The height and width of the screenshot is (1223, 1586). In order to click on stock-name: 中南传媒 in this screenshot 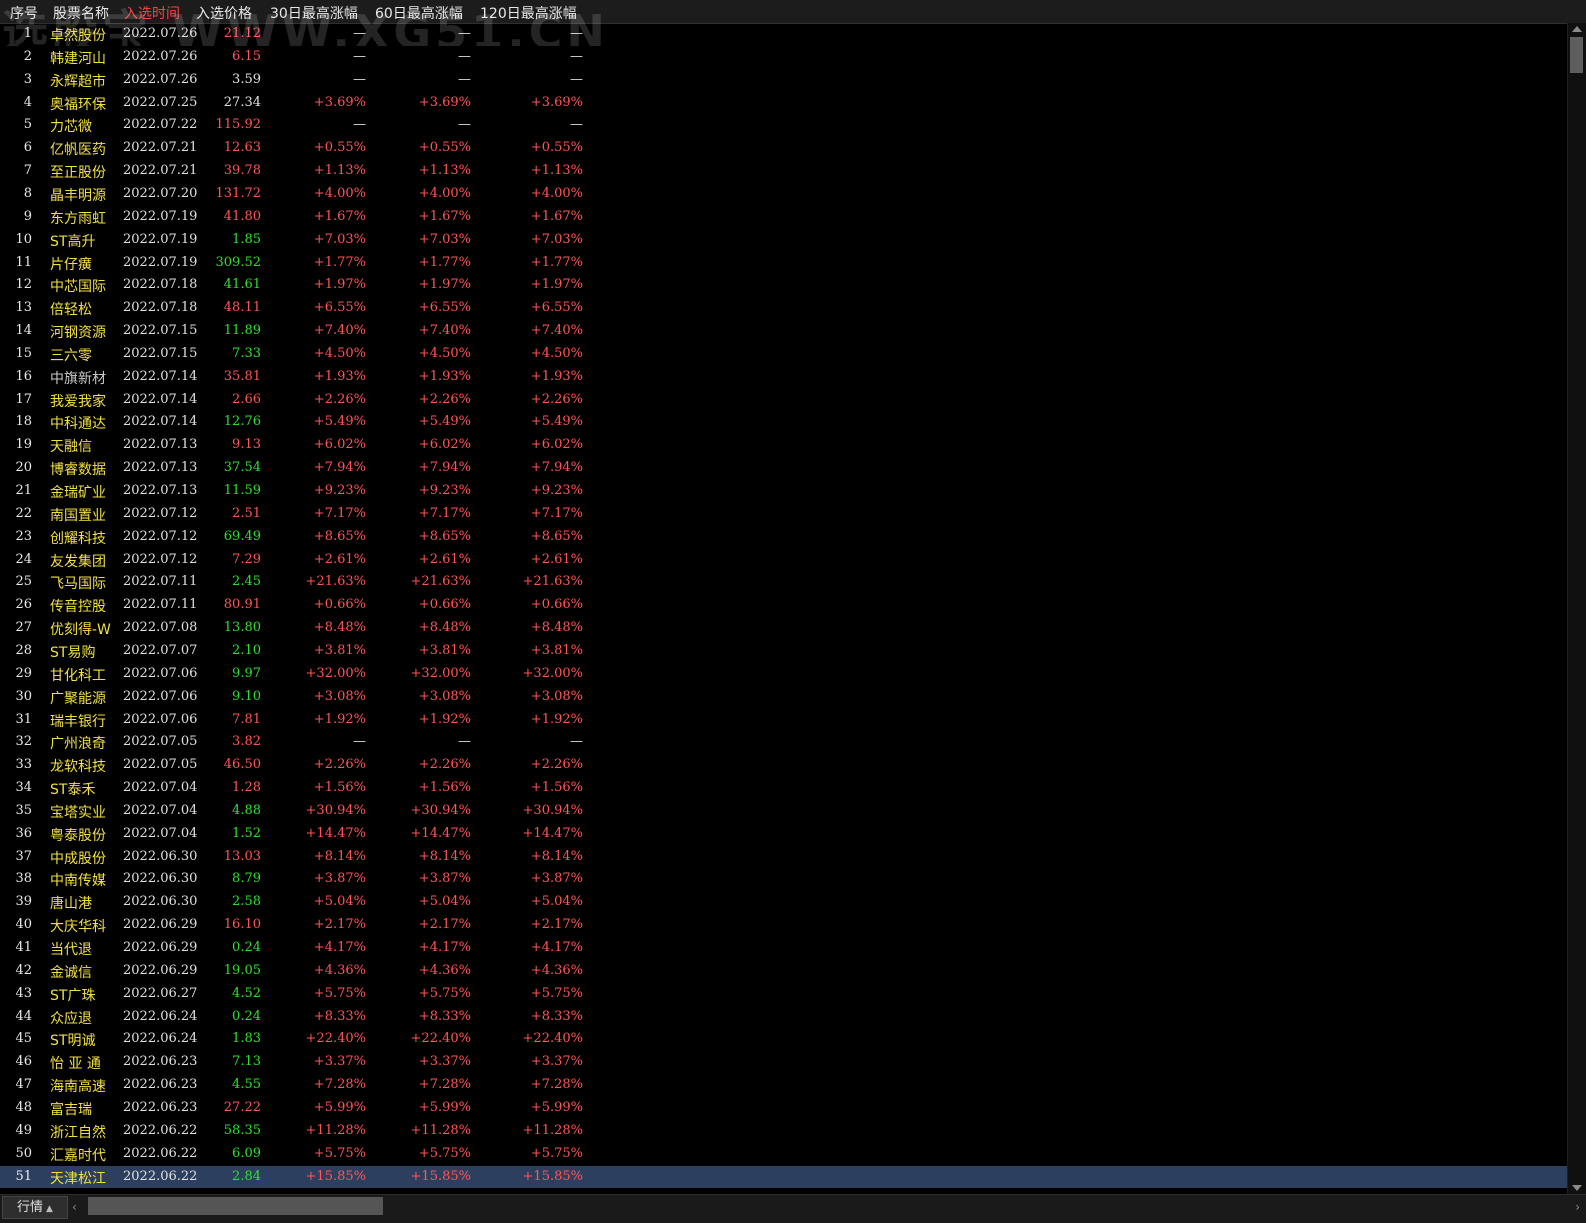, I will do `click(78, 881)`.